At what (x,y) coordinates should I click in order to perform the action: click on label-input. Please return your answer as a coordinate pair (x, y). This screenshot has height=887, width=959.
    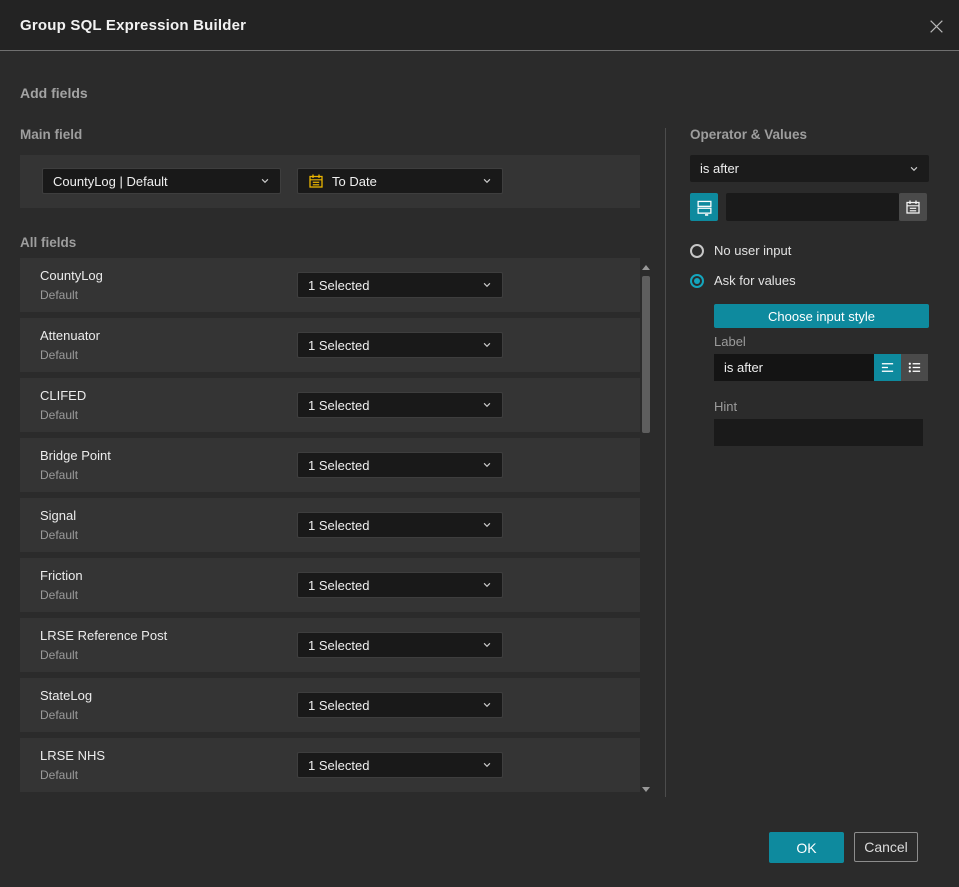
    Looking at the image, I should click on (794, 367).